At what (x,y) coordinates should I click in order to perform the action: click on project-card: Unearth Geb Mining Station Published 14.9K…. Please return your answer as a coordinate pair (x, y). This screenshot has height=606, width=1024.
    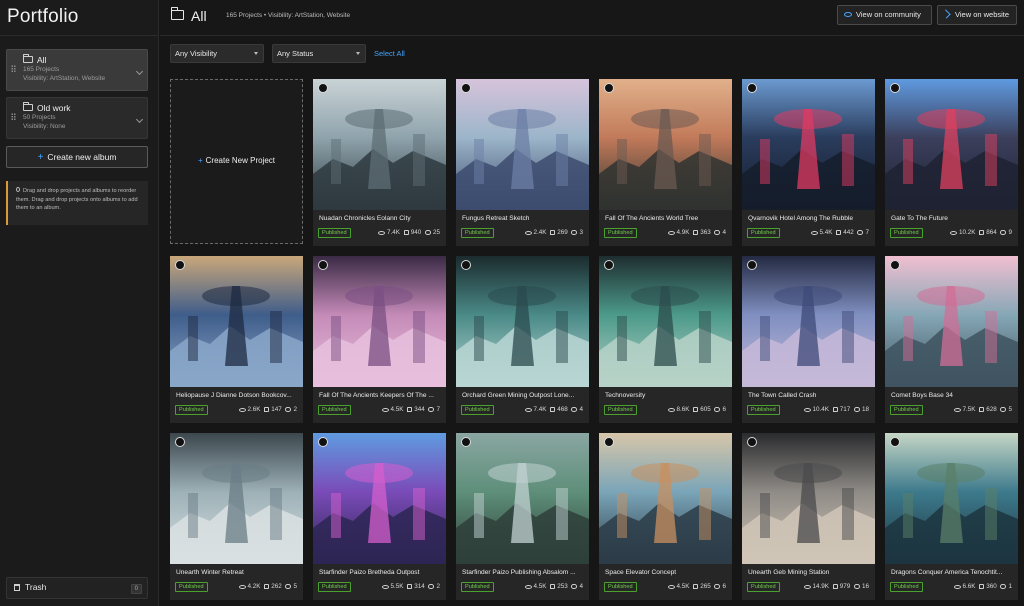
    Looking at the image, I should click on (808, 516).